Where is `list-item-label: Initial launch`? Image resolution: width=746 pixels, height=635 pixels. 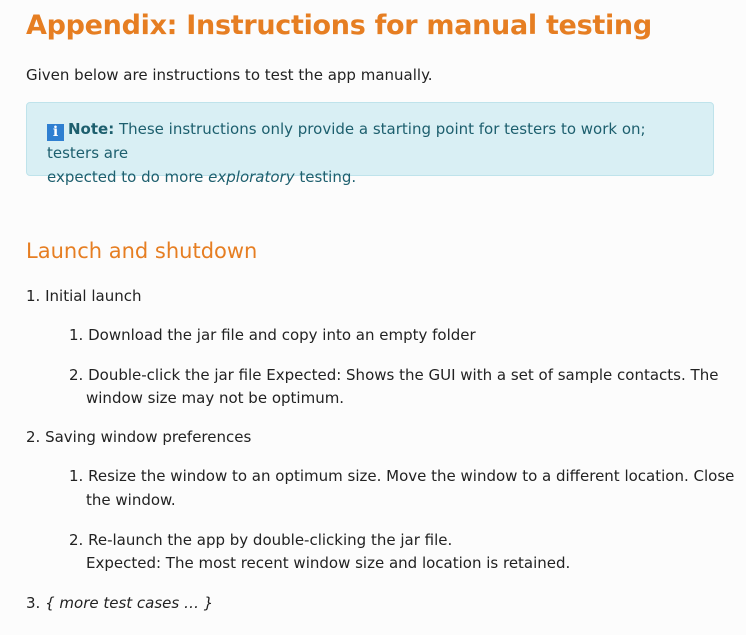 list-item-label: Initial launch is located at coordinates (93, 296).